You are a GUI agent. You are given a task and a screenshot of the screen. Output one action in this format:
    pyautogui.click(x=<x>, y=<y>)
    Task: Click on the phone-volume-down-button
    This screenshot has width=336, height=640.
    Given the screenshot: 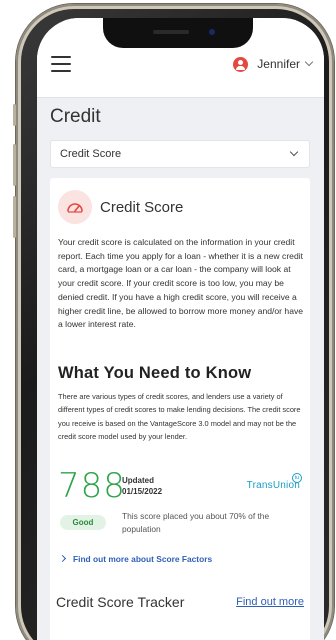 What is the action you would take?
    pyautogui.click(x=14, y=217)
    